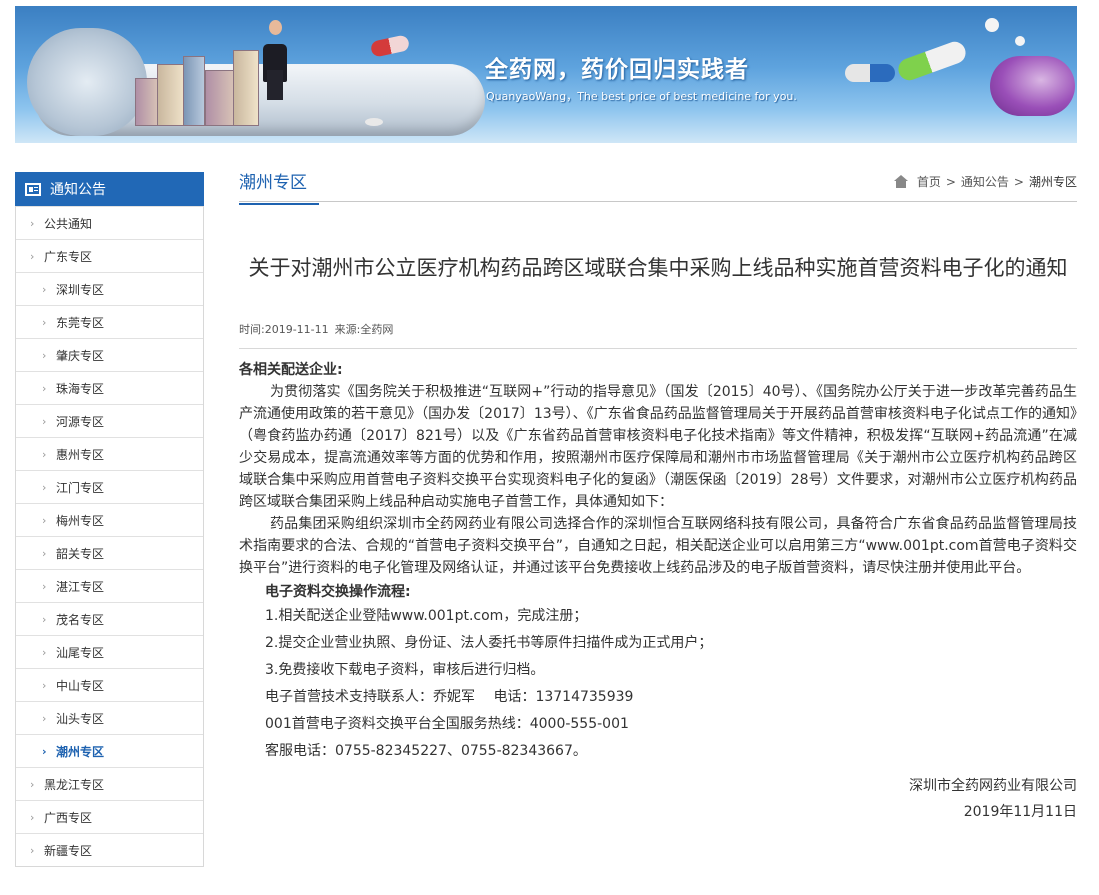 This screenshot has width=1099, height=895. Describe the element at coordinates (109, 354) in the screenshot. I see `sidebar-item: › 肇庆专区` at that location.